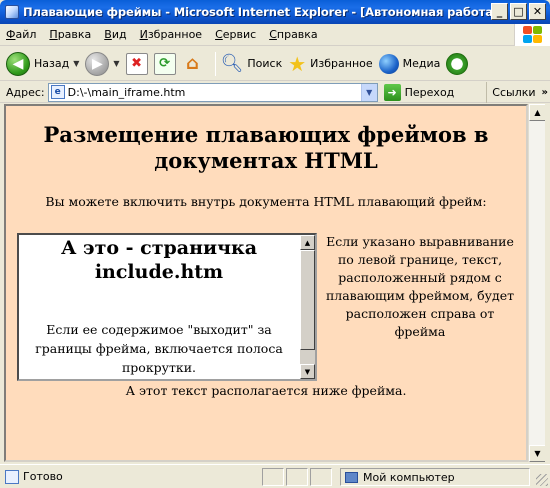  Describe the element at coordinates (12, 12) in the screenshot. I see `ie-page-icon` at that location.